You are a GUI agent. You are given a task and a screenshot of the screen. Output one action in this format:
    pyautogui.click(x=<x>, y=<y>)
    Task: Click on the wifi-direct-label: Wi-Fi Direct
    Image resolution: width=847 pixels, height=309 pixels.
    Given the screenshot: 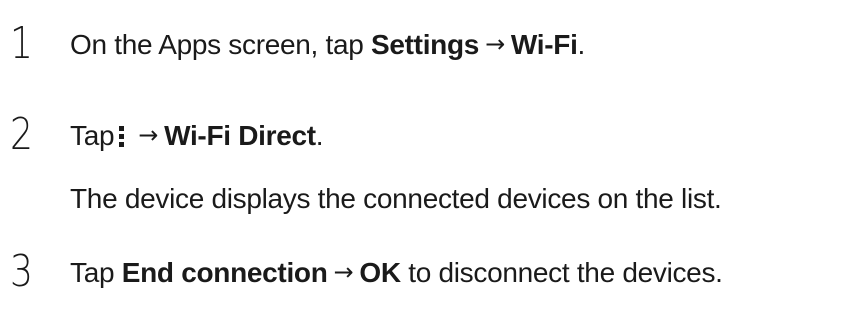 What is the action you would take?
    pyautogui.click(x=240, y=135)
    